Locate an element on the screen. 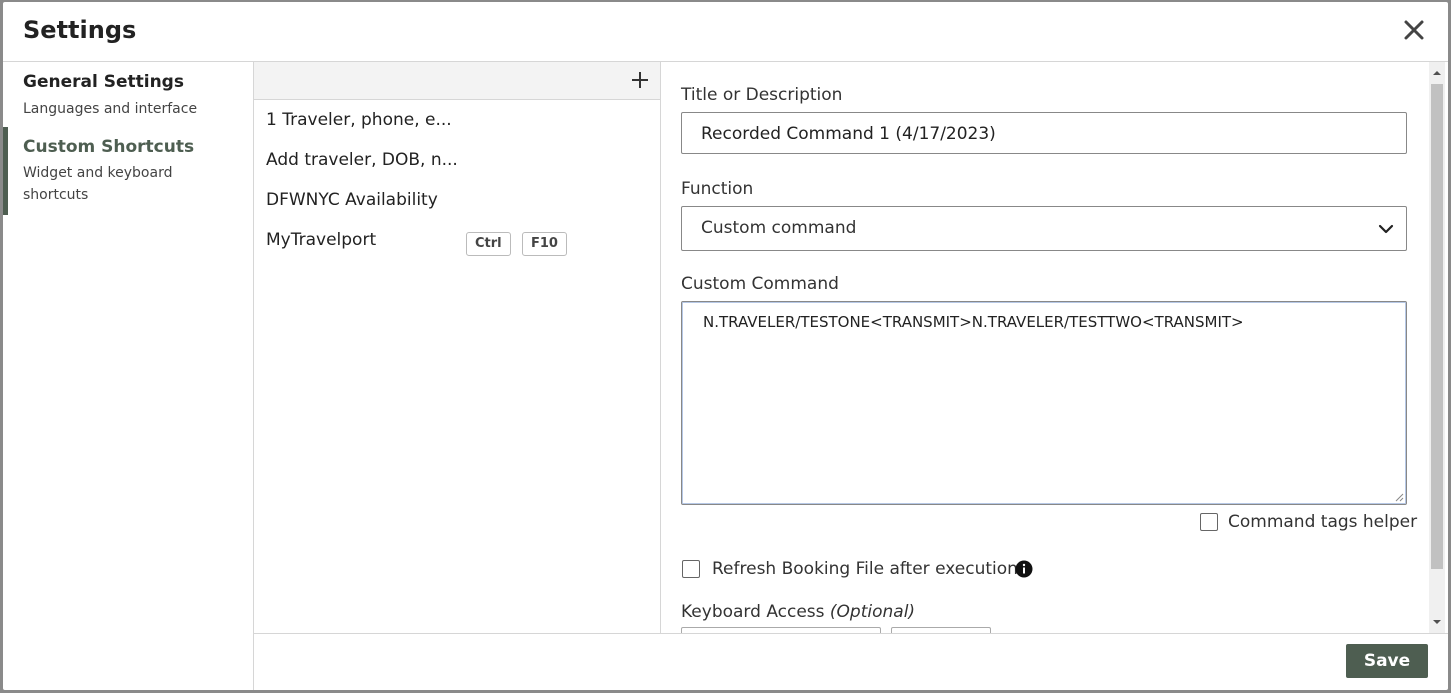  shortcut-list-item: MyTravelport Ctrl F10 is located at coordinates (456, 241).